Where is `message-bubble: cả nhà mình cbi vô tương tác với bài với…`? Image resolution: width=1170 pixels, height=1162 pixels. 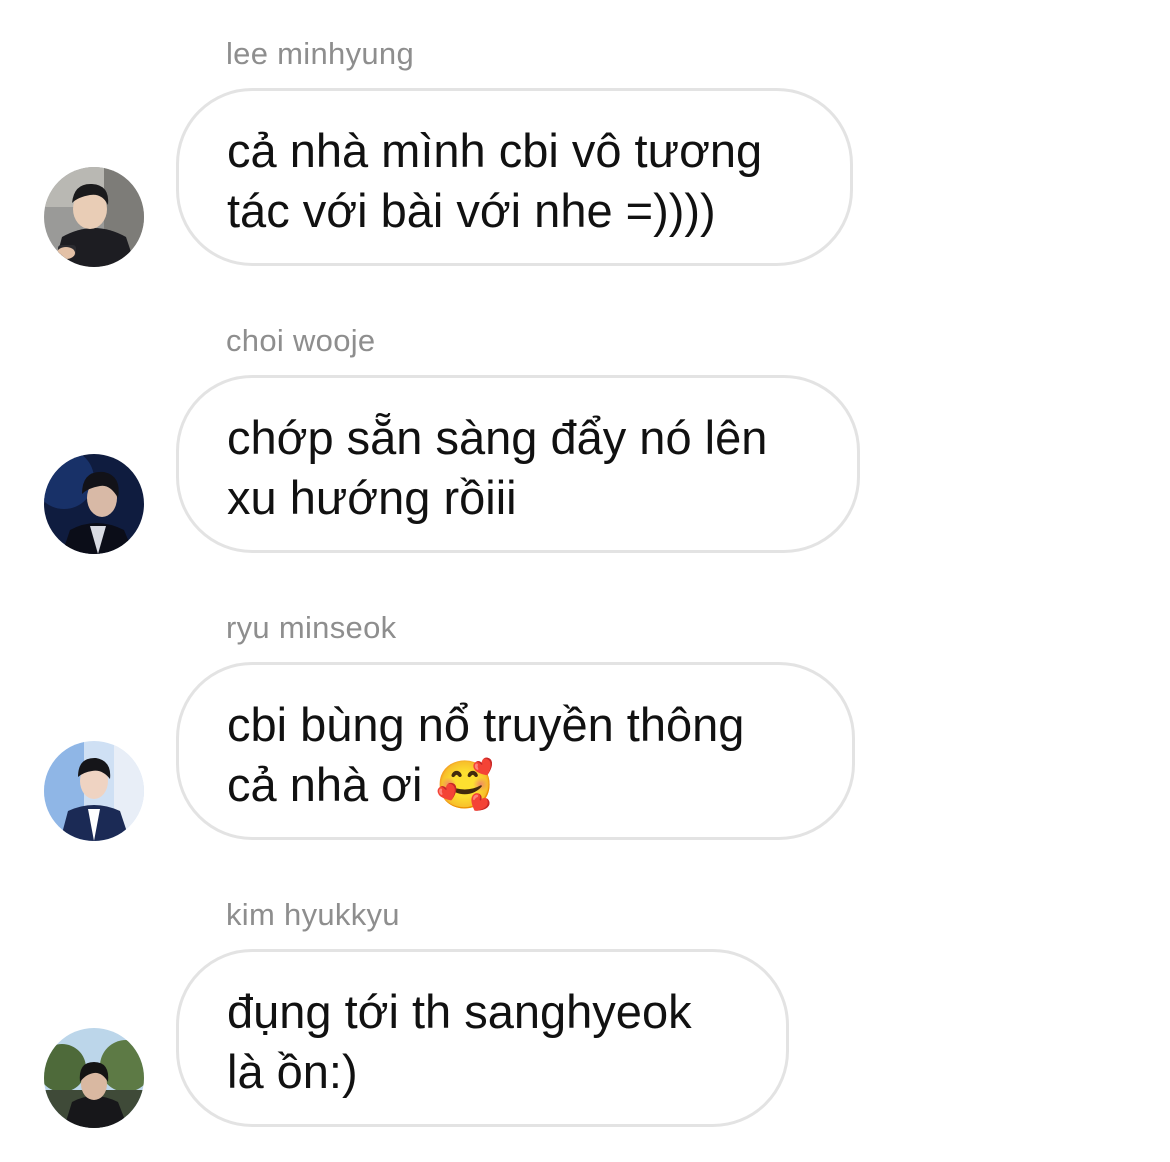 message-bubble: cả nhà mình cbi vô tương tác với bài với… is located at coordinates (514, 177).